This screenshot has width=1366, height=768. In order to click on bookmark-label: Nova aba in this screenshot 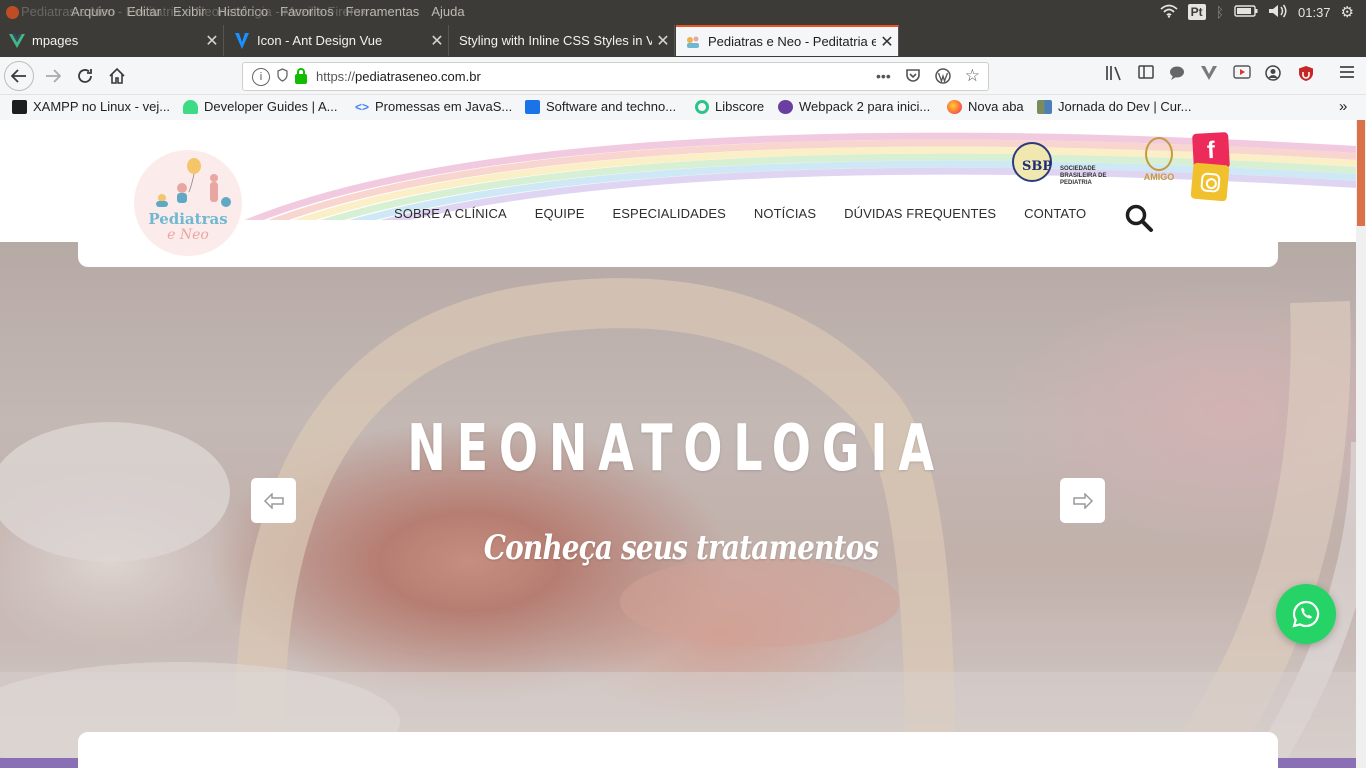, I will do `click(996, 106)`.